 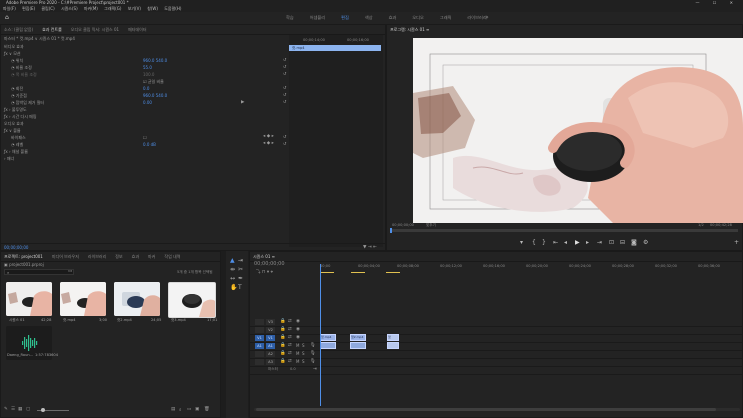 What do you see at coordinates (147, 102) in the screenshot?
I see `param-flicker-value: 0.00` at bounding box center [147, 102].